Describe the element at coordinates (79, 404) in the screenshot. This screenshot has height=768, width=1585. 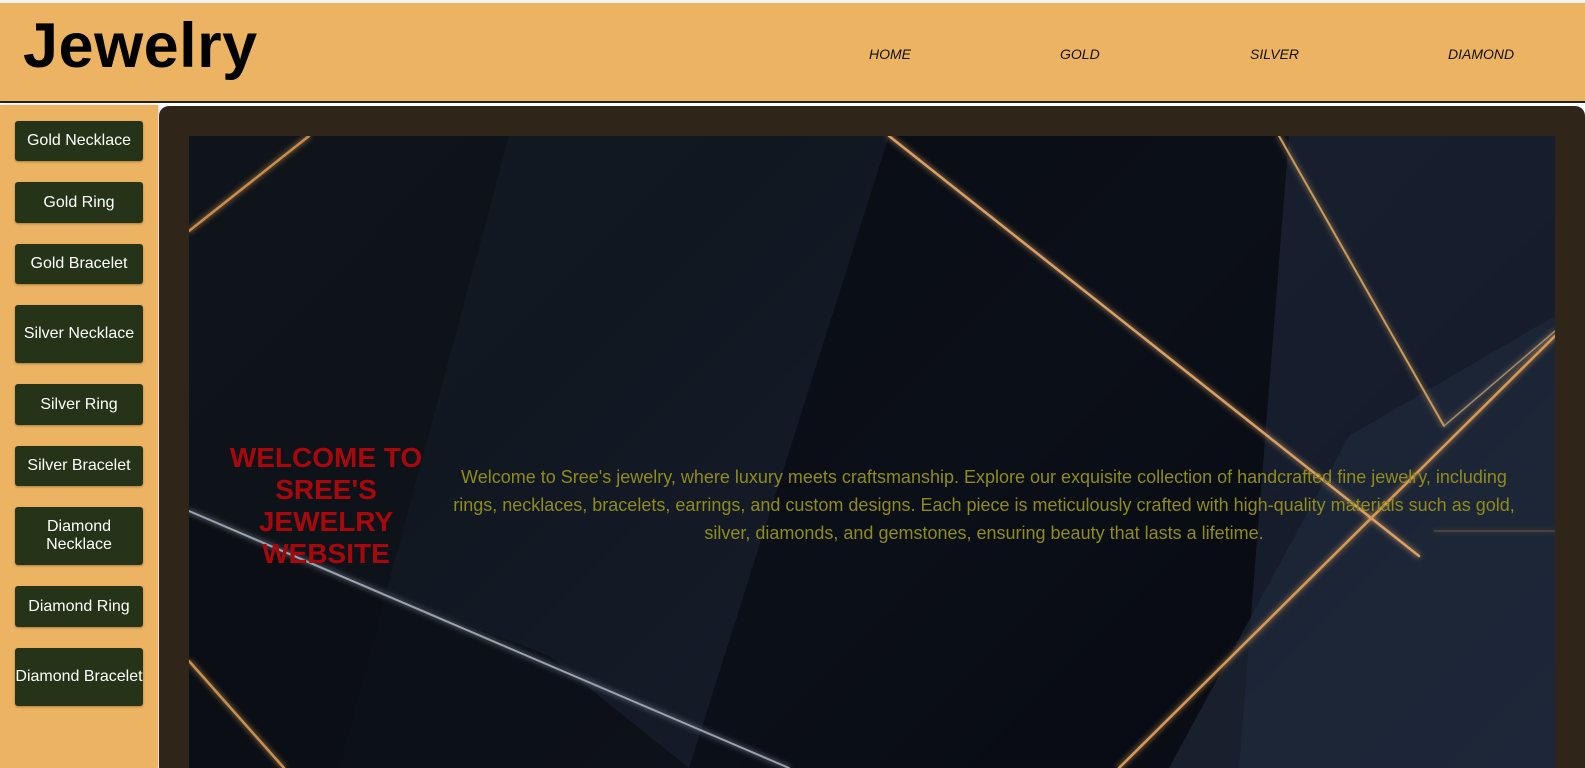
I see `sidebar-button-silver-ring: Silver Ring` at that location.